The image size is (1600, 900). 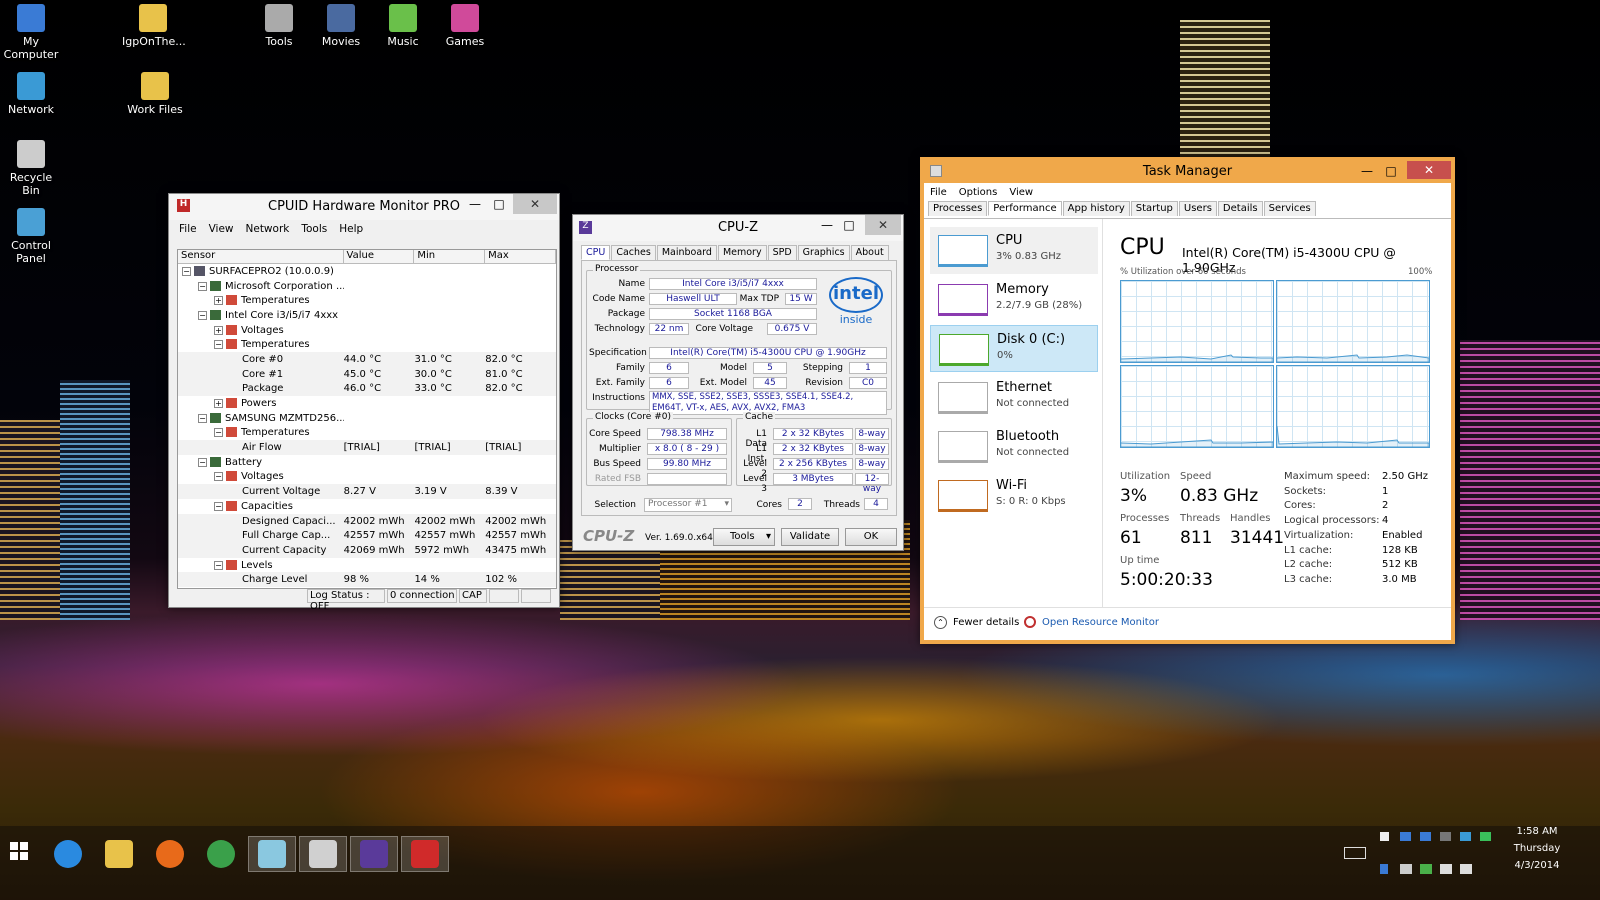 What do you see at coordinates (367, 389) in the screenshot?
I see `table-row: Package 46.0 °C 33.0 °C 82.0 °C` at bounding box center [367, 389].